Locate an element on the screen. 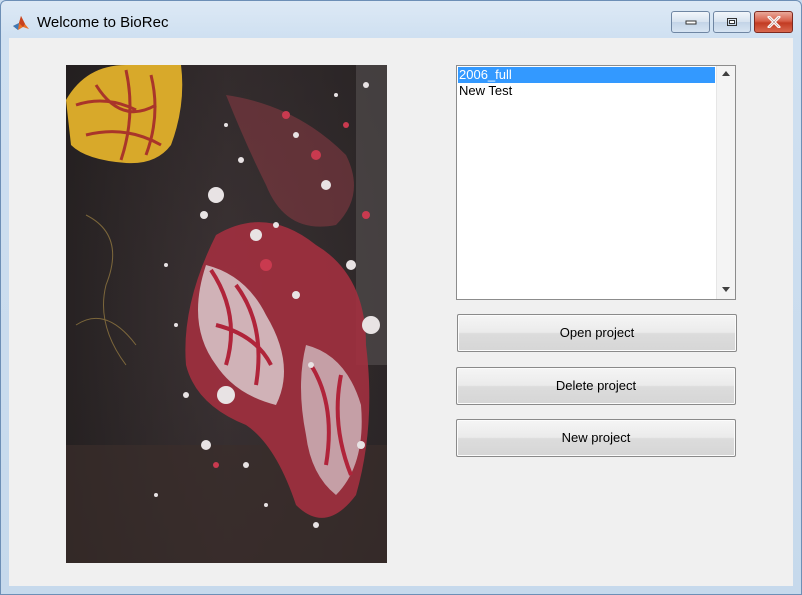  minimize-icon is located at coordinates (690, 22).